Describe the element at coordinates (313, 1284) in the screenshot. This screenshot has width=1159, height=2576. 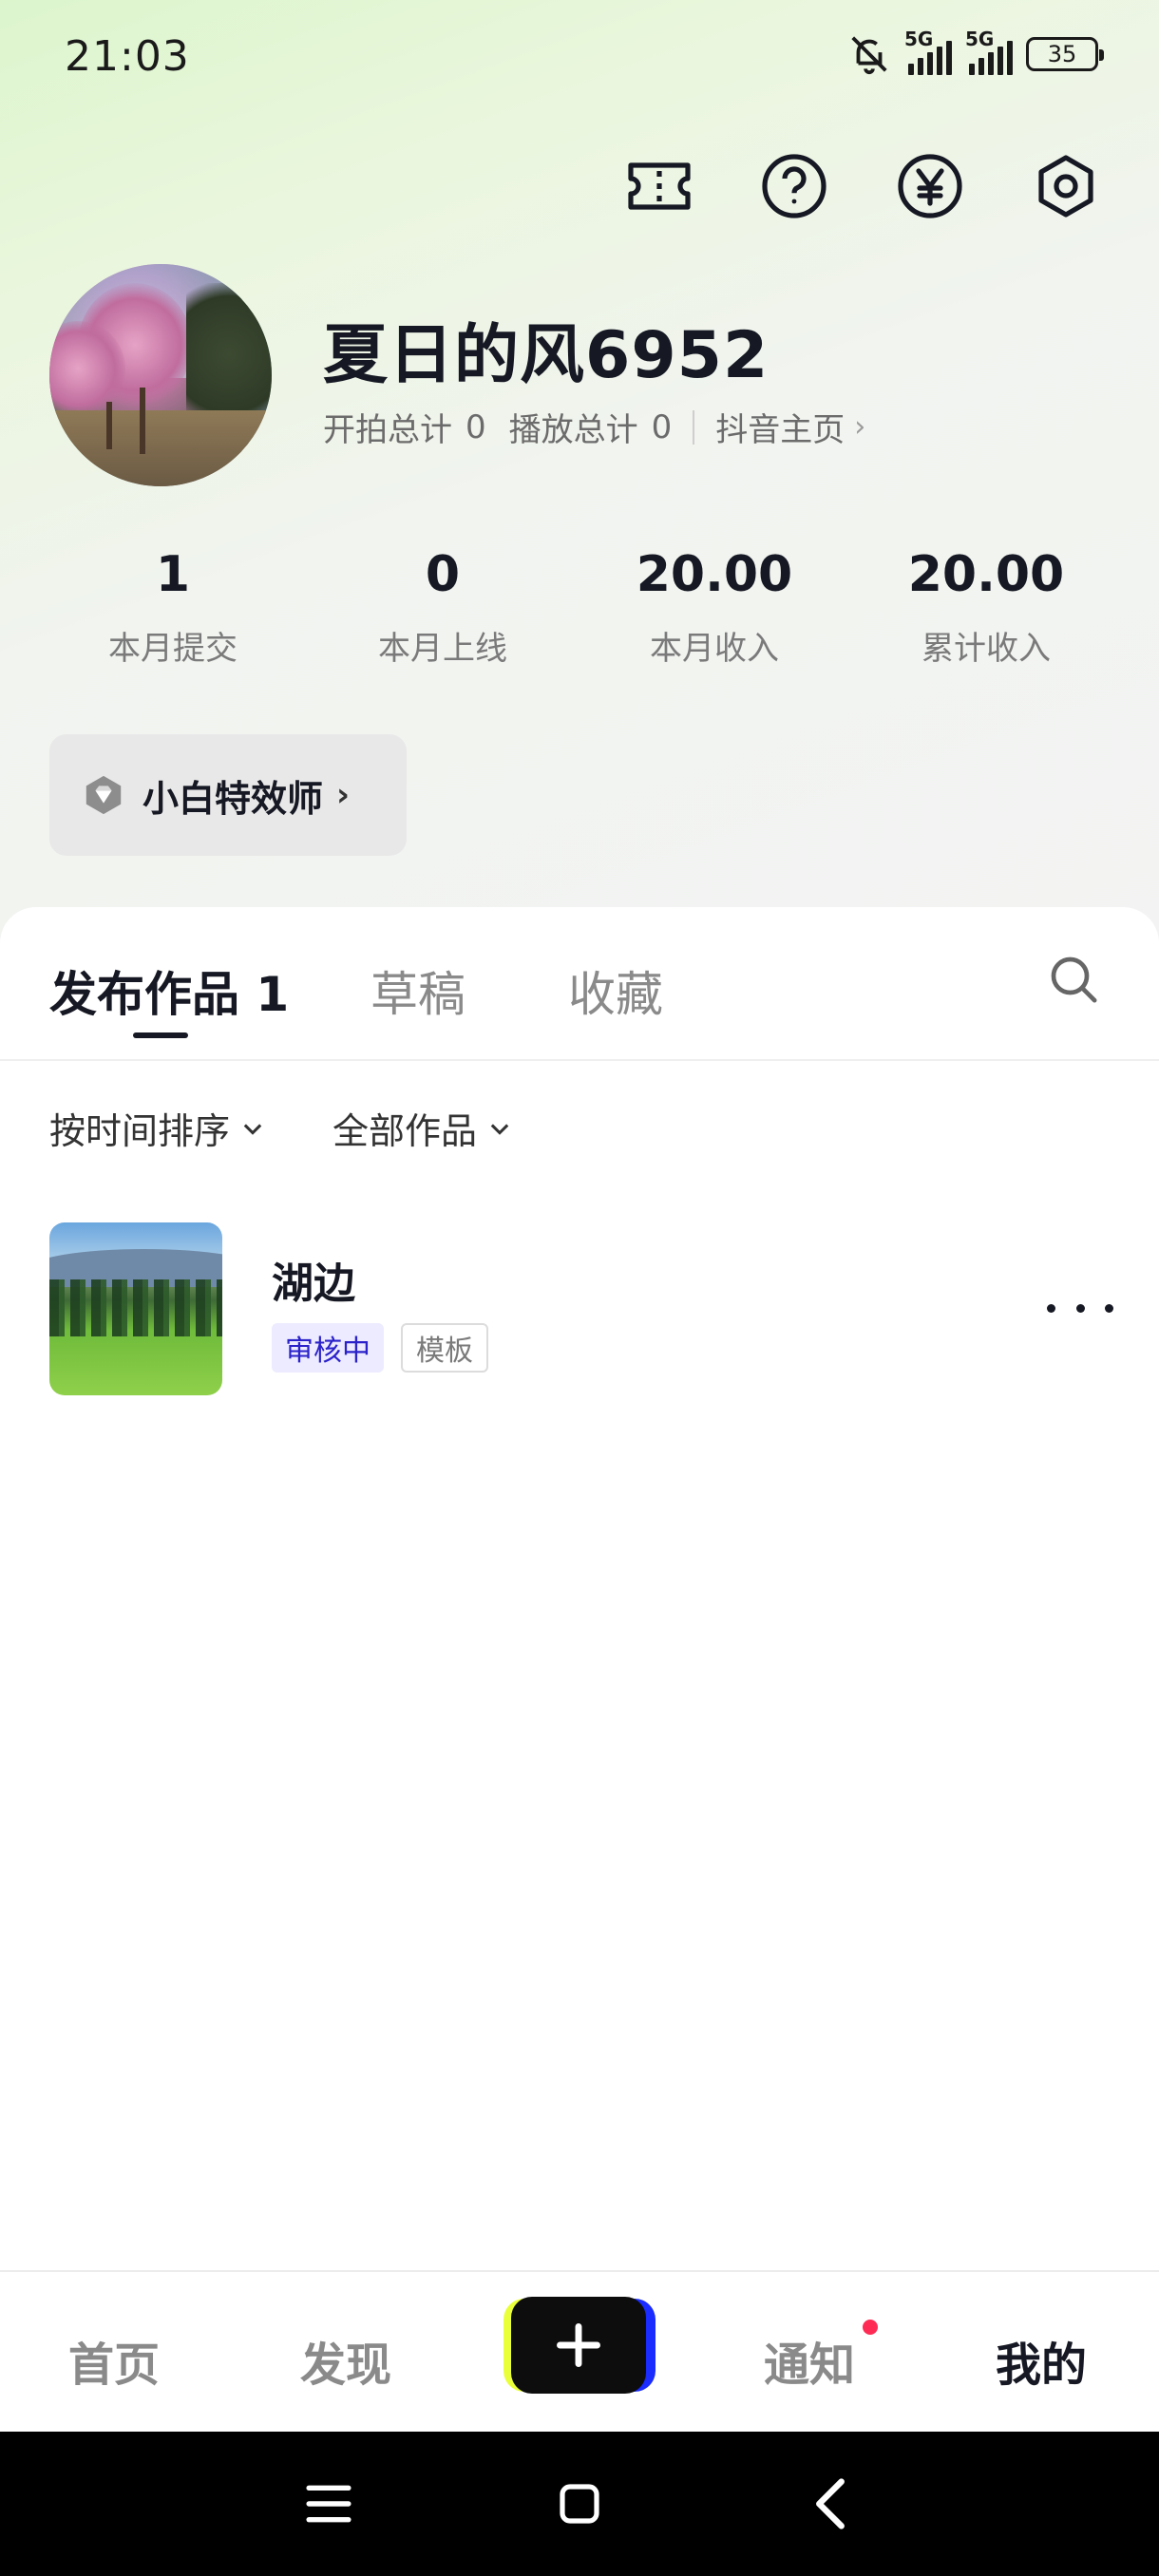
I see `work-title: 湖边` at that location.